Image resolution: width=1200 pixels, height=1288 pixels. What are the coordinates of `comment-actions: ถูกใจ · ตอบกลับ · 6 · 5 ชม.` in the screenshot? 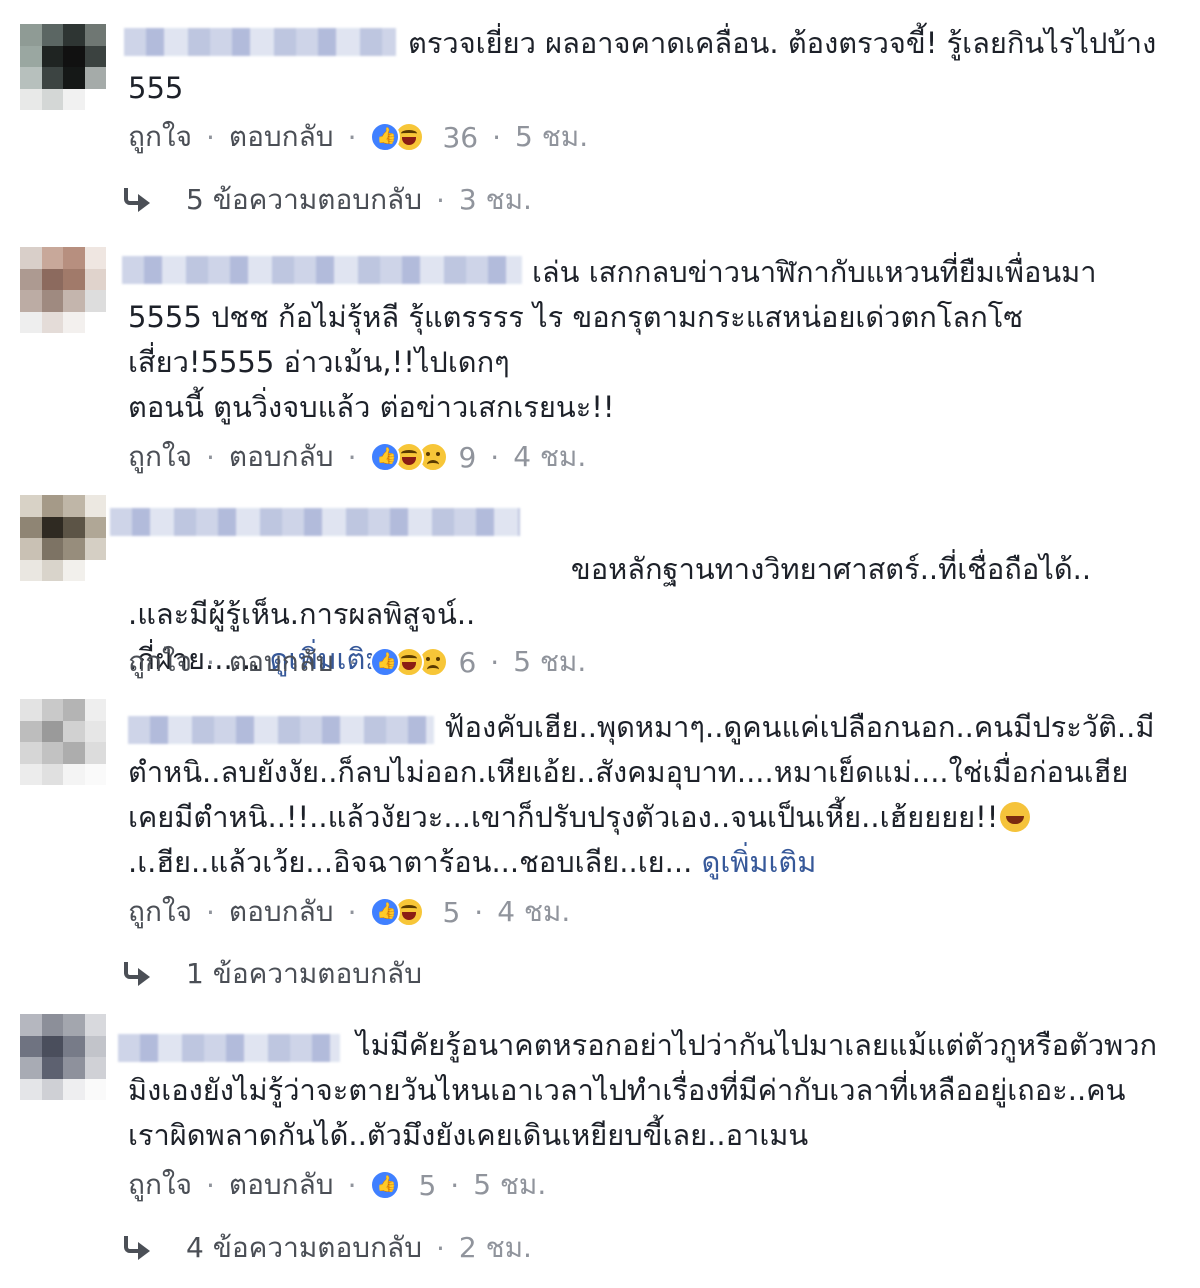 It's located at (357, 662).